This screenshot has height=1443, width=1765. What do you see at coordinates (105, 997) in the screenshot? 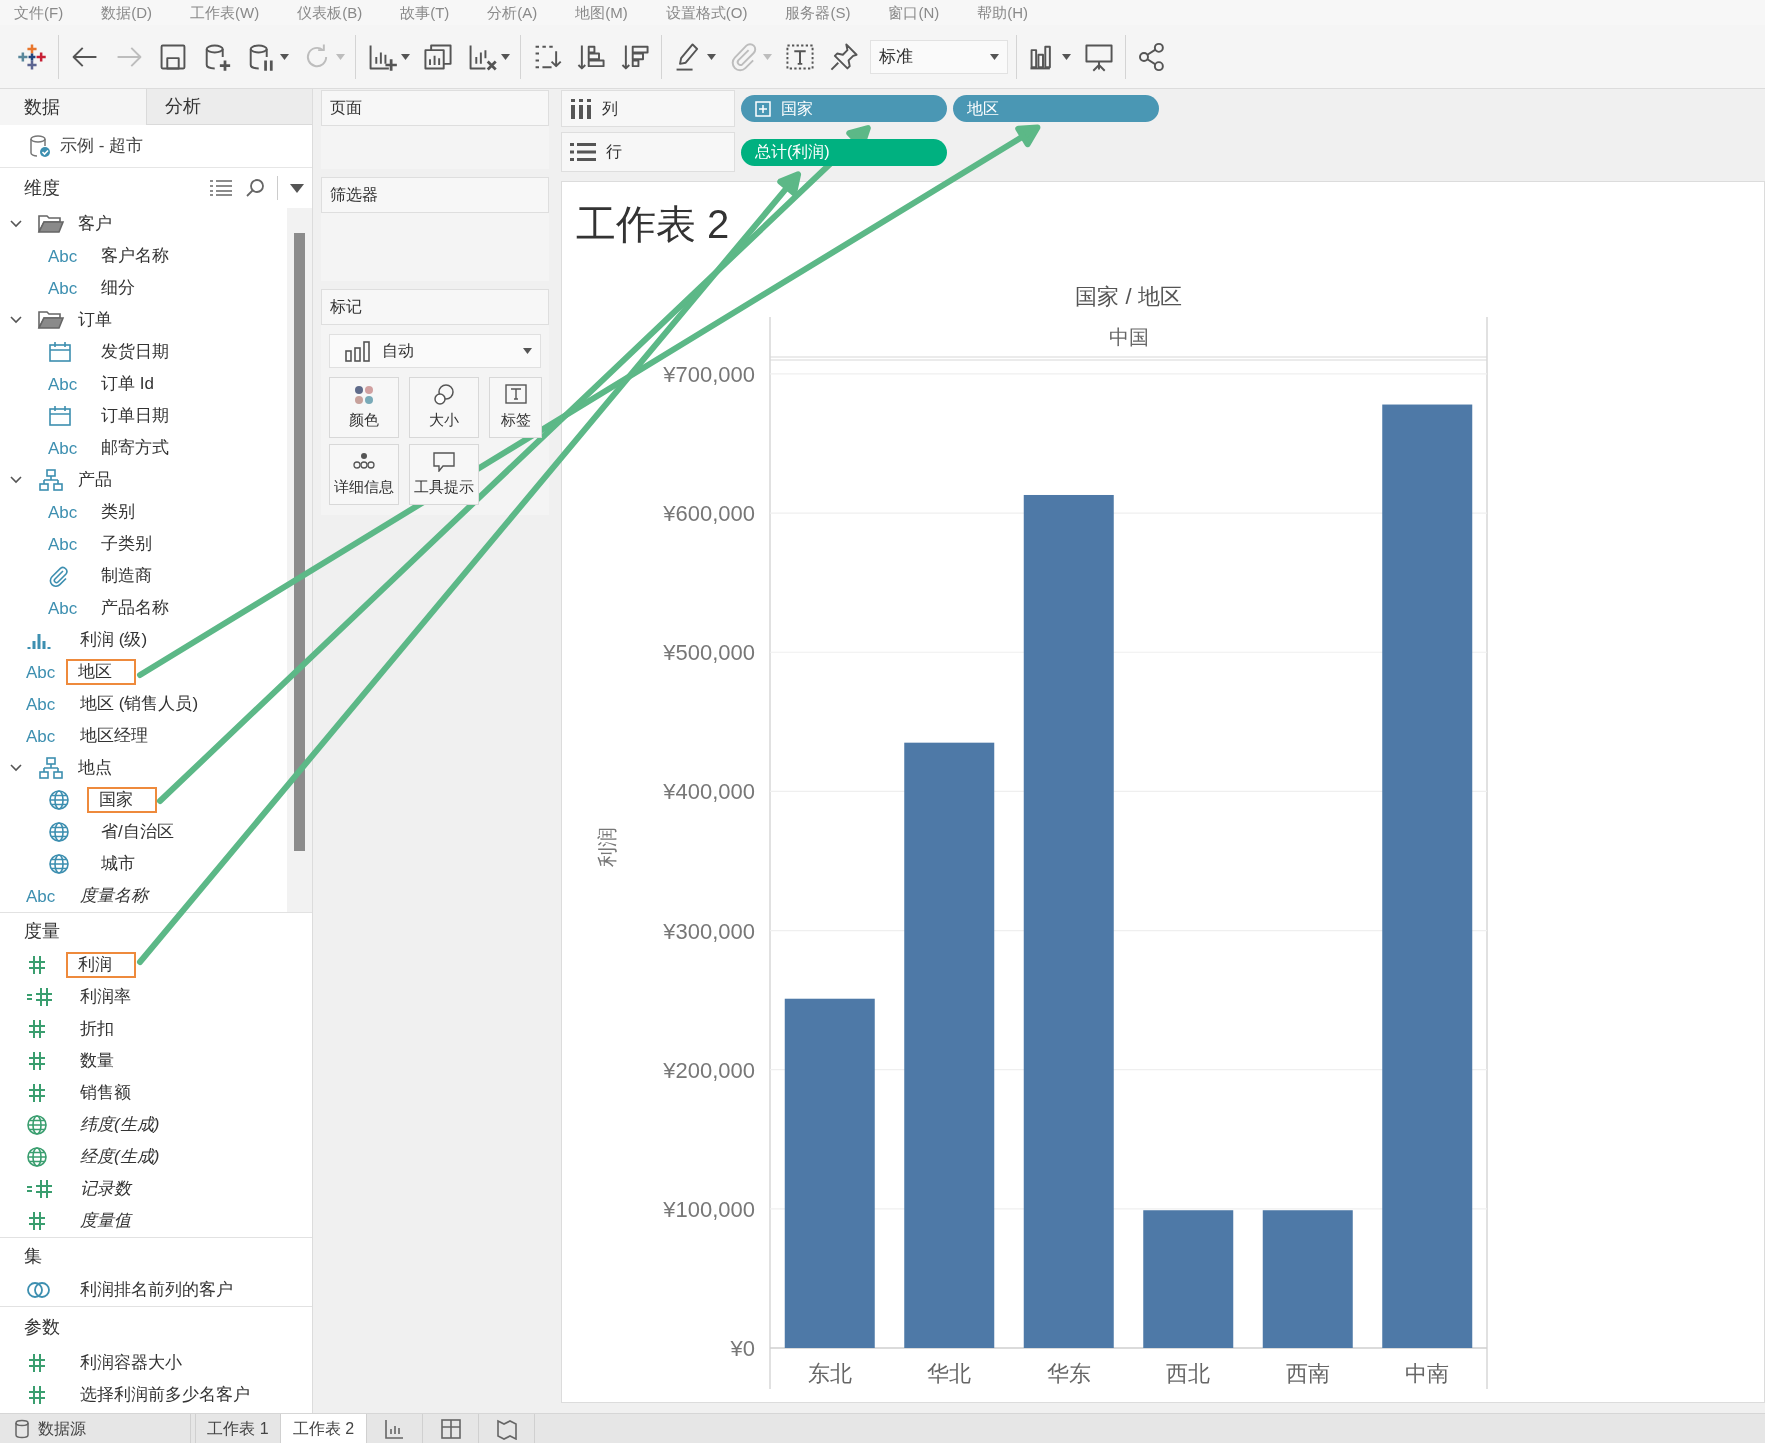
I see `field-label: 利润率` at bounding box center [105, 997].